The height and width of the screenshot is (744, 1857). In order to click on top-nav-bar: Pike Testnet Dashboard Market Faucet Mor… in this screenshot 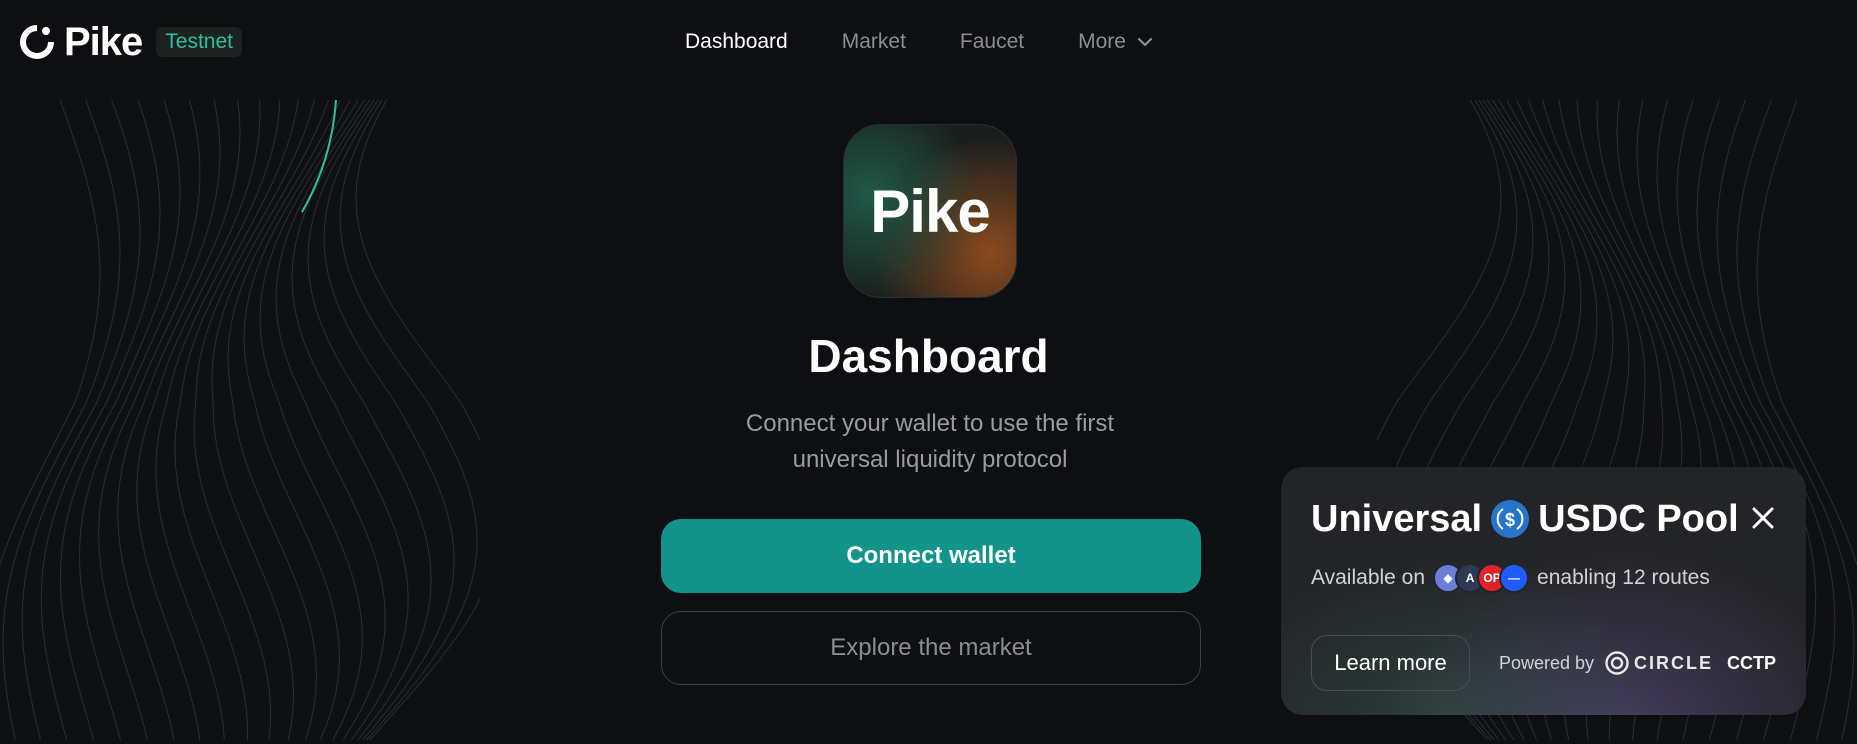, I will do `click(928, 43)`.